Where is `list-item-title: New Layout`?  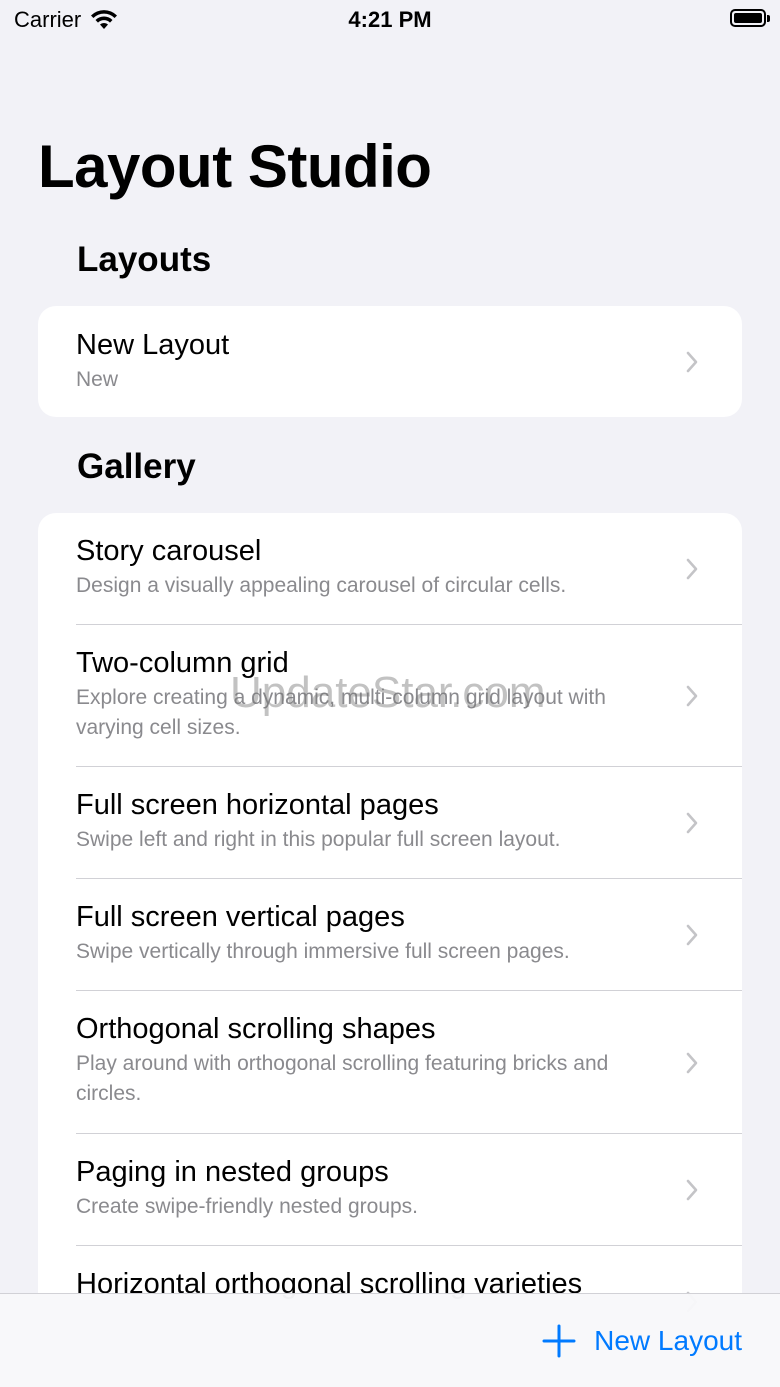 list-item-title: New Layout is located at coordinates (153, 345).